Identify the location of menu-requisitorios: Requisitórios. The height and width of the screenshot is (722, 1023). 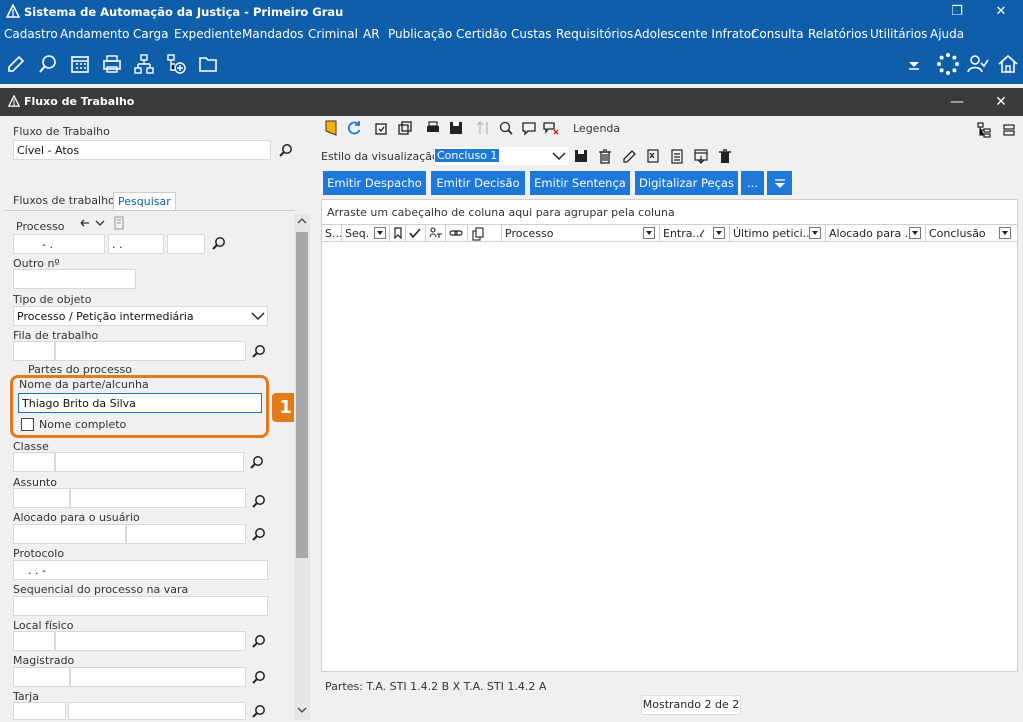
(594, 34).